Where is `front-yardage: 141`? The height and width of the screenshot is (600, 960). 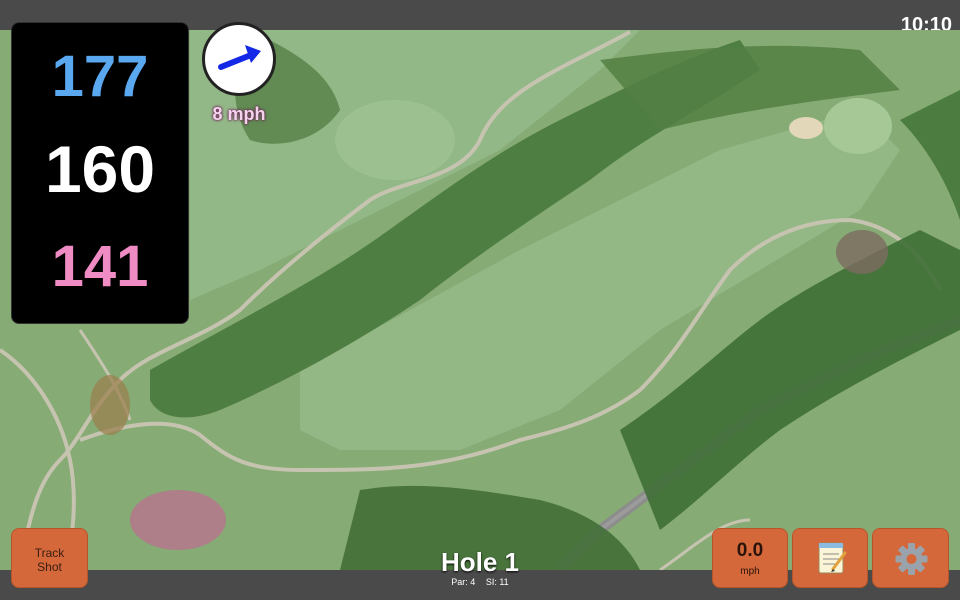
front-yardage: 141 is located at coordinates (100, 266).